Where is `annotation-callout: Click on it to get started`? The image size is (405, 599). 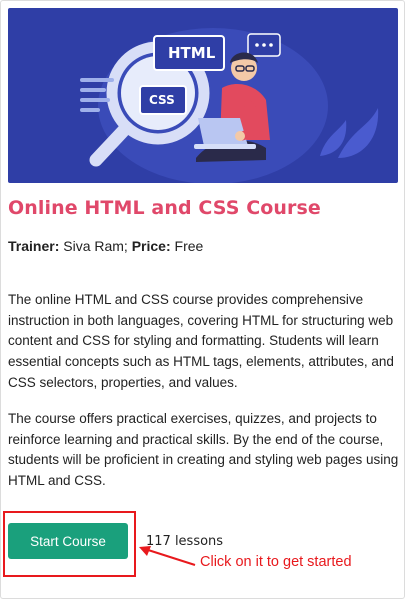
annotation-callout: Click on it to get started is located at coordinates (276, 562).